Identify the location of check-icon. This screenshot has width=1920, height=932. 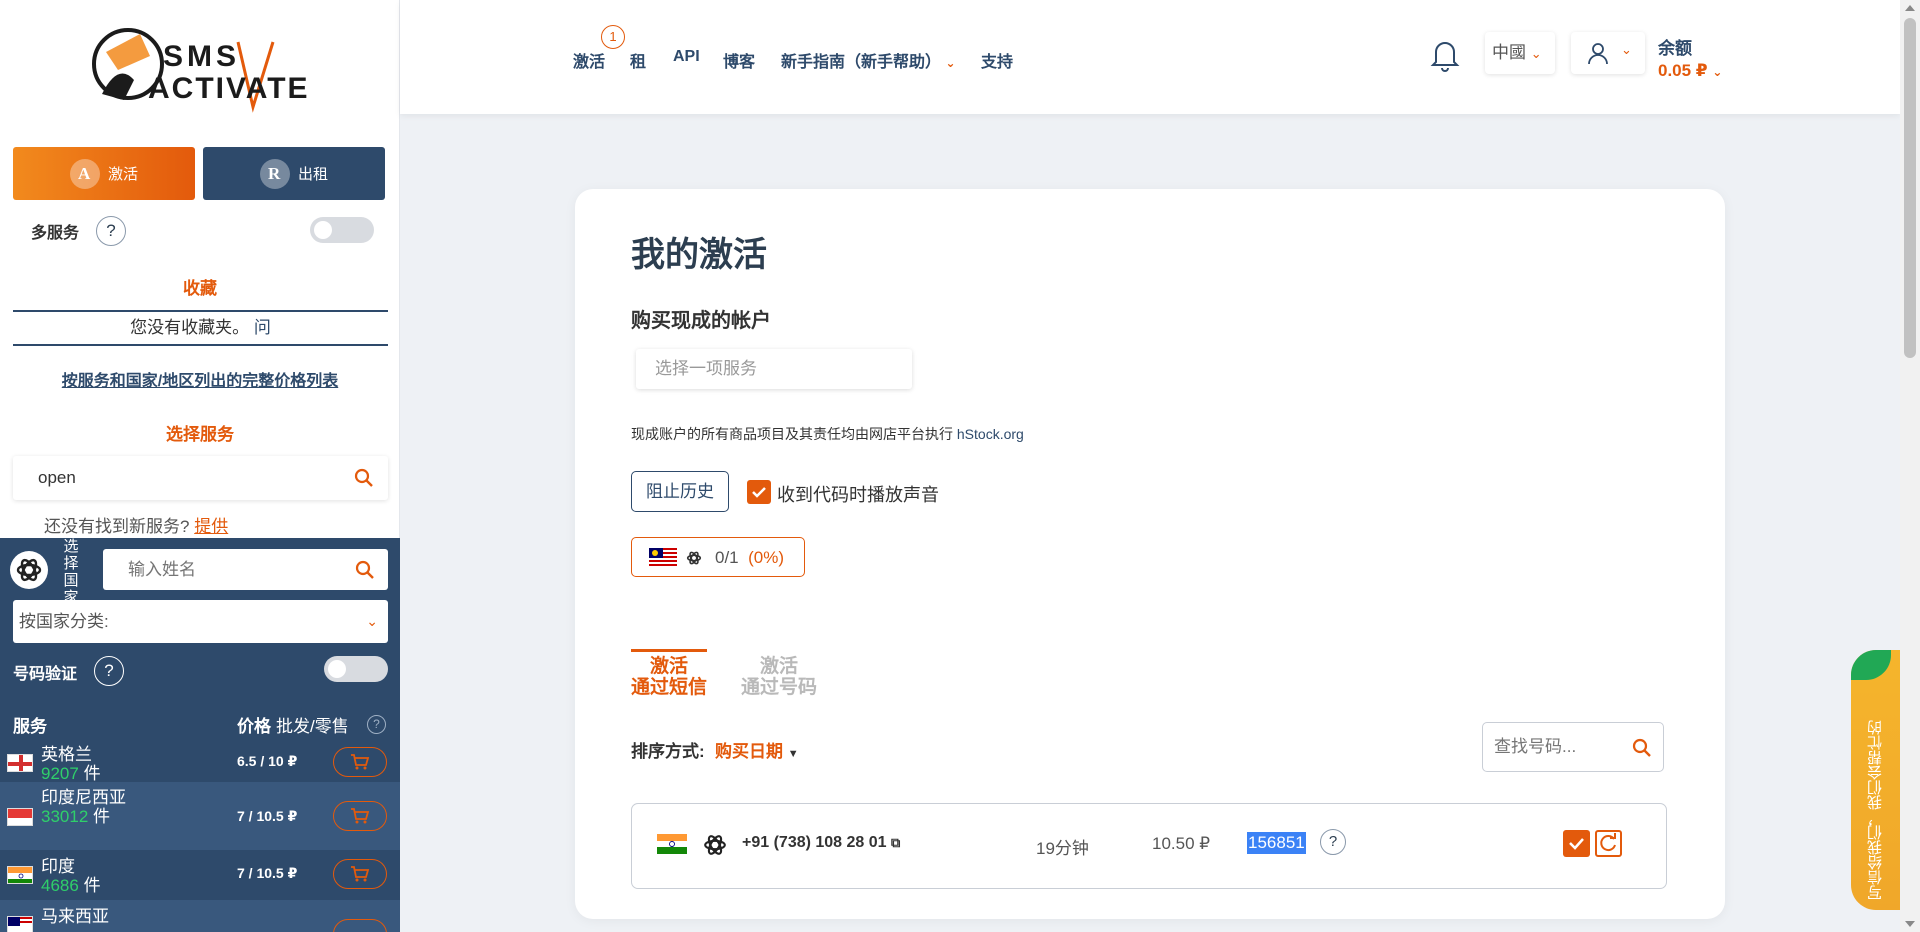
(759, 492).